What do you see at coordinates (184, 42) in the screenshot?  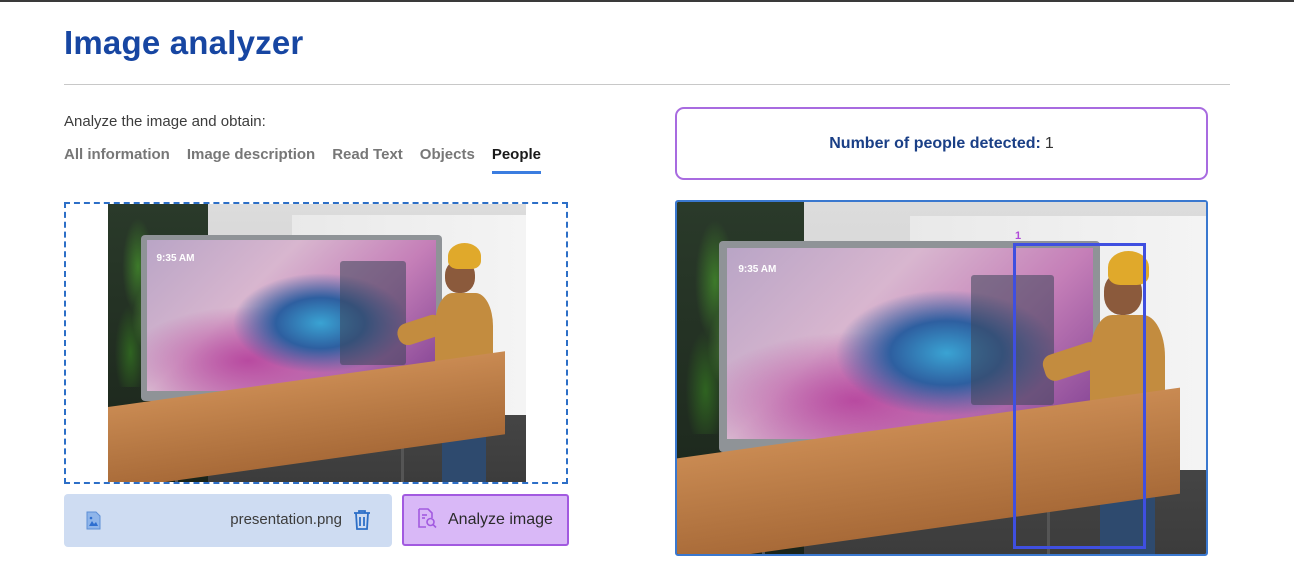 I see `page-title: Image analyzer` at bounding box center [184, 42].